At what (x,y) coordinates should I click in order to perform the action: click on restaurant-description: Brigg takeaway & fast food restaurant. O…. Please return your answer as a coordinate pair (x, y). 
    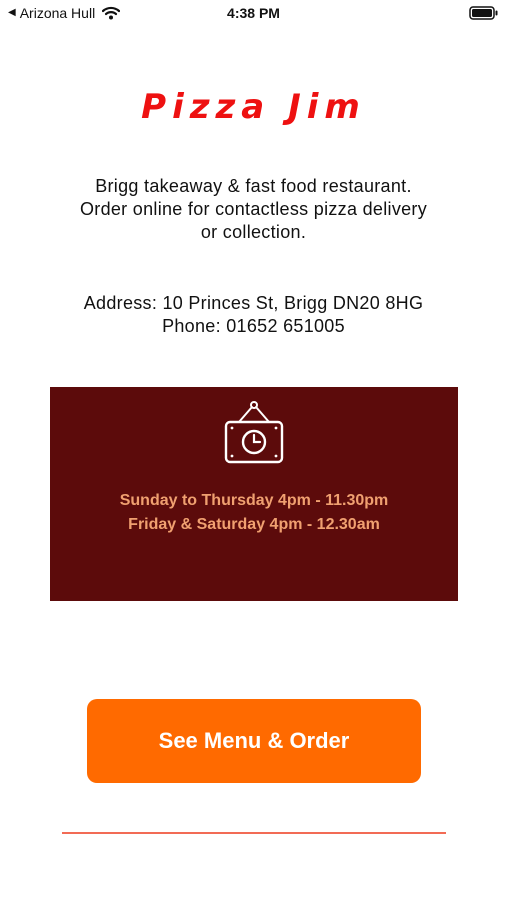
    Looking at the image, I should click on (253, 209).